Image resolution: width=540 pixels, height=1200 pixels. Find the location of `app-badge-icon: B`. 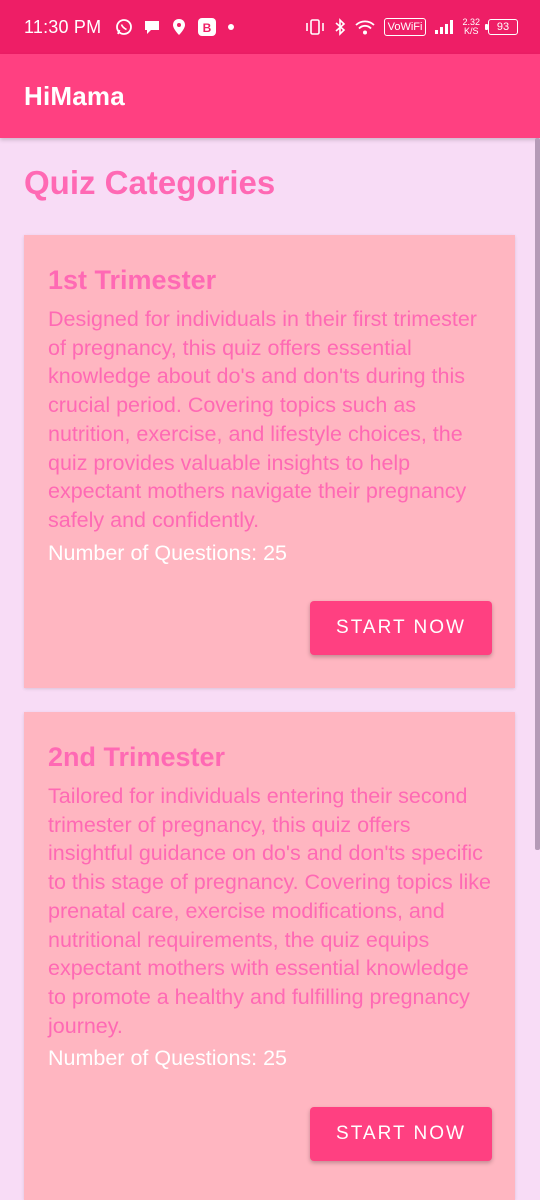

app-badge-icon: B is located at coordinates (207, 27).